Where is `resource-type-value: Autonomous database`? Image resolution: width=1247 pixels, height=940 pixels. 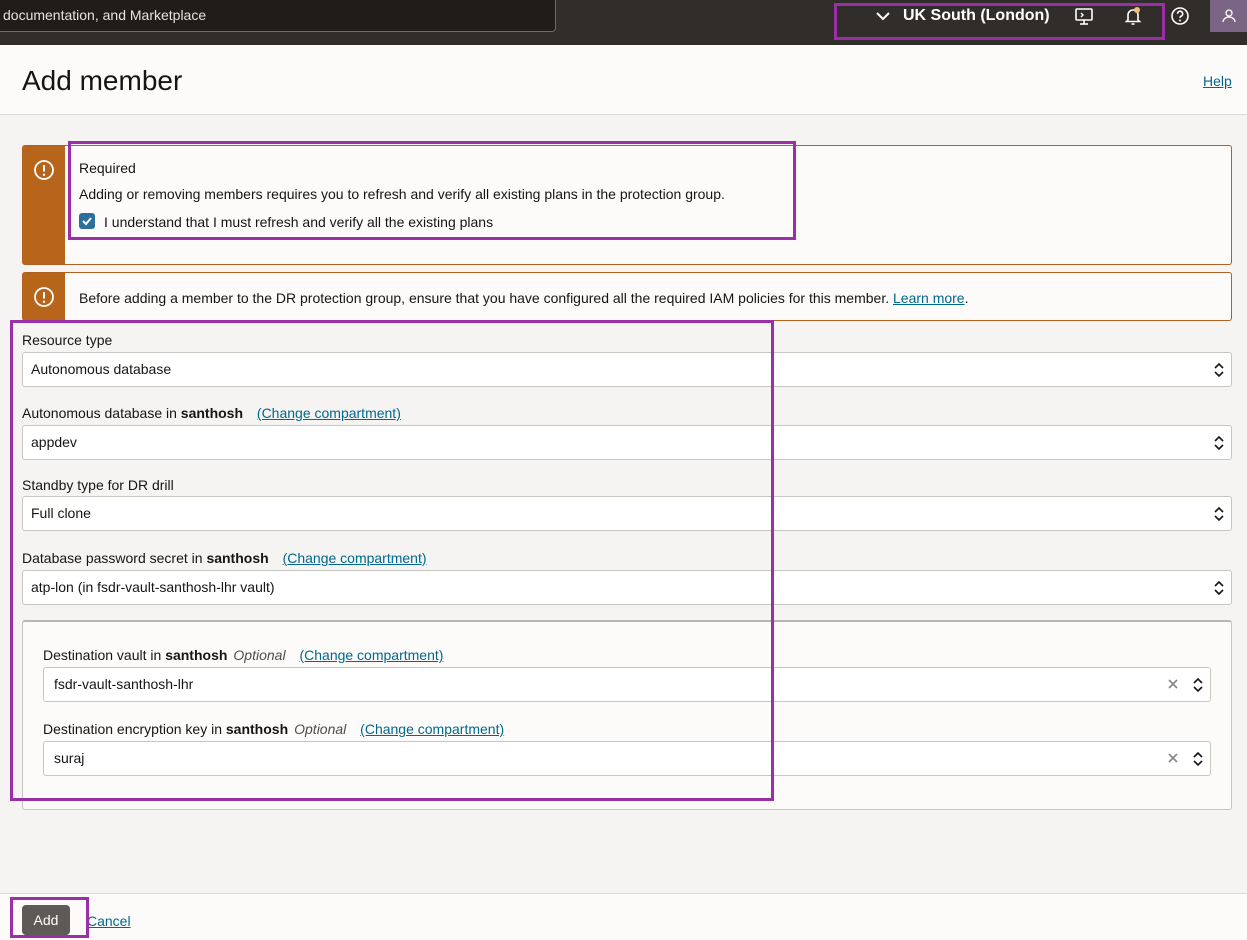 resource-type-value: Autonomous database is located at coordinates (101, 369).